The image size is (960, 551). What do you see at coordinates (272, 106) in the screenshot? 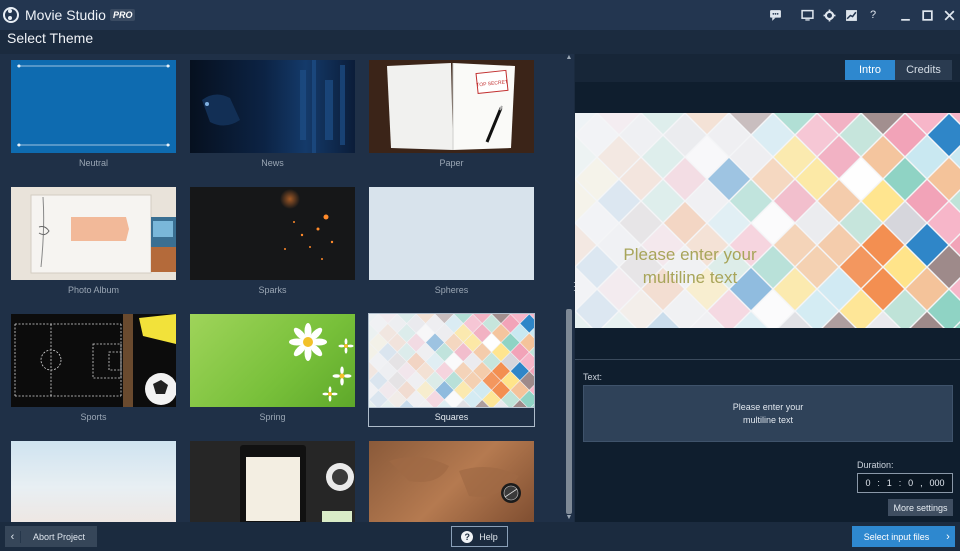
I see `theme-thumbnail-news` at bounding box center [272, 106].